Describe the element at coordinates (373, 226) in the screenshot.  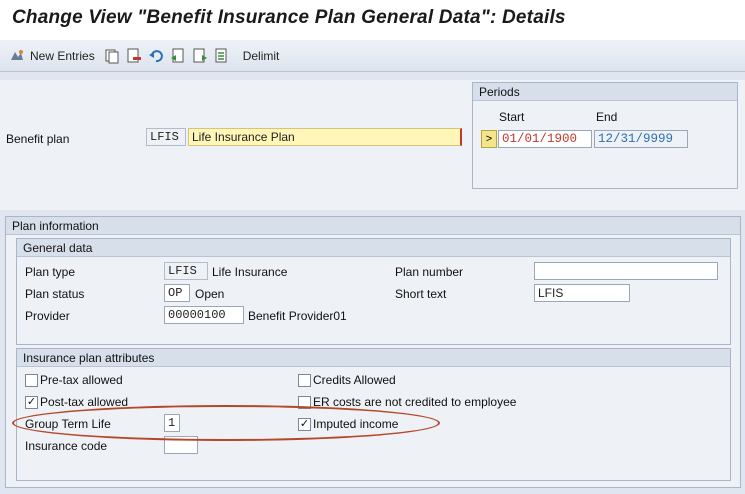
I see `plan-information-title: Plan information` at that location.